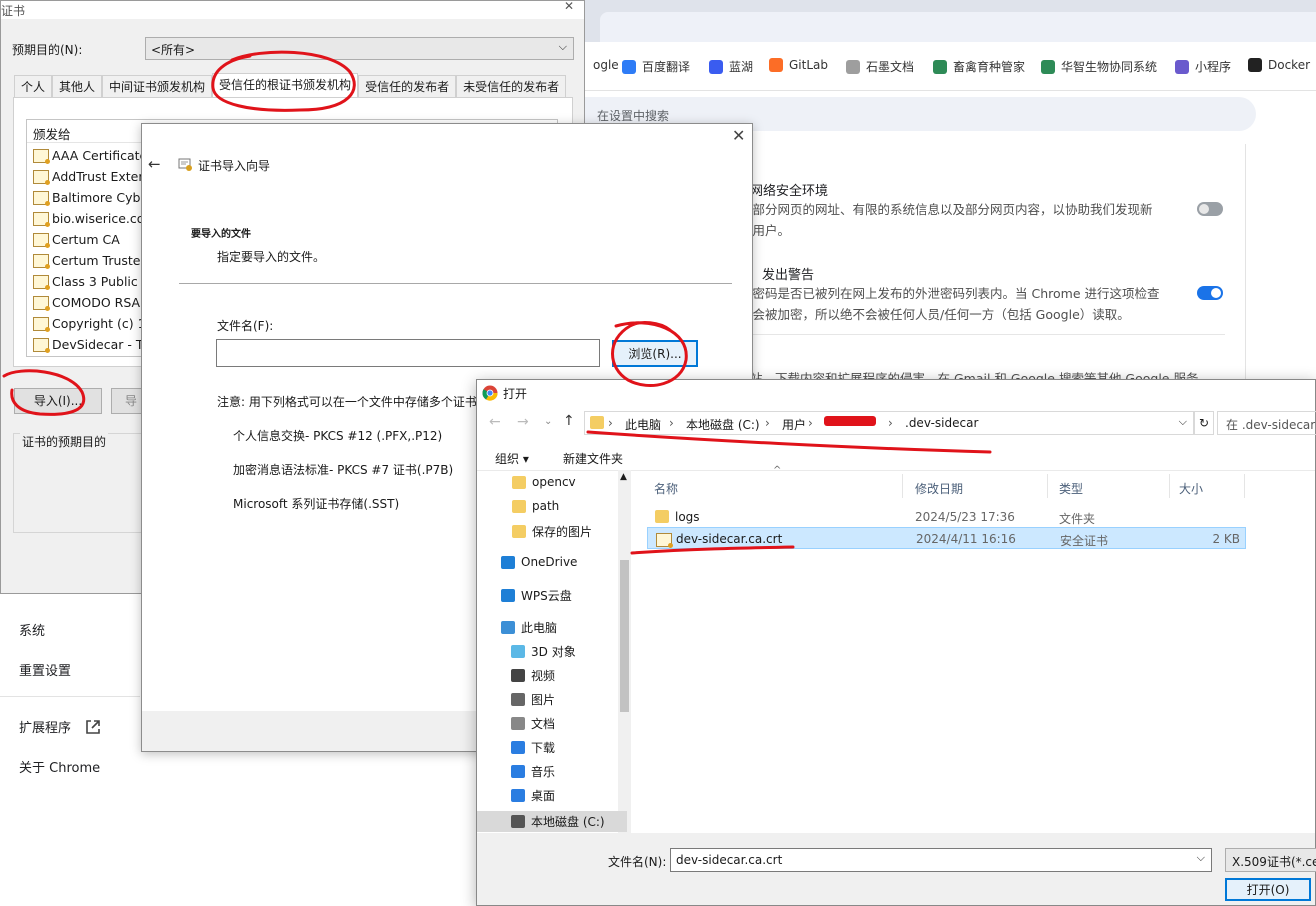 The image size is (1316, 906). Describe the element at coordinates (316, 504) in the screenshot. I see `format-item: Microsoft 系列证书存储(.SST)` at that location.